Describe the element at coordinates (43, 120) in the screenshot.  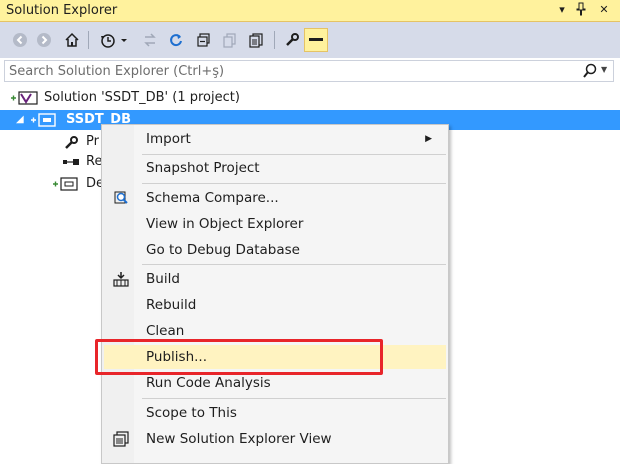
I see `project-icon` at that location.